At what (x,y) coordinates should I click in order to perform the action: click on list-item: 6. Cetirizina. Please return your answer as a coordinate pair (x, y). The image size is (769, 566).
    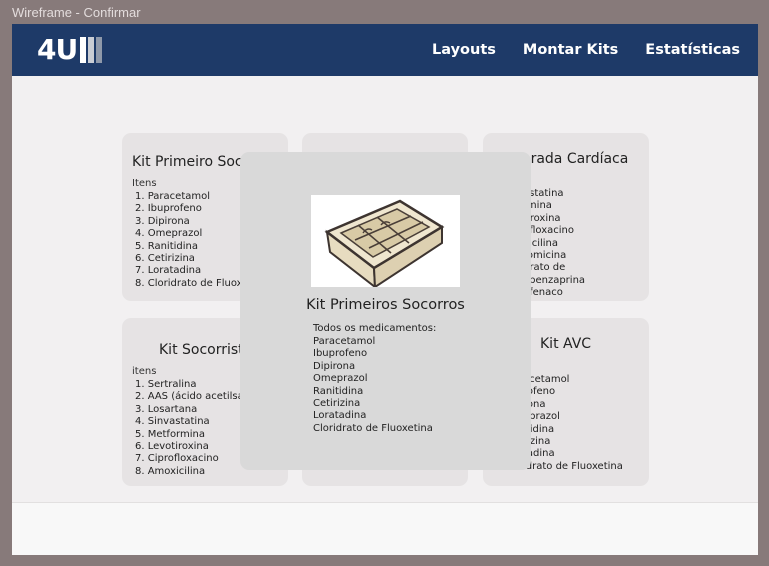
    Looking at the image, I should click on (165, 259).